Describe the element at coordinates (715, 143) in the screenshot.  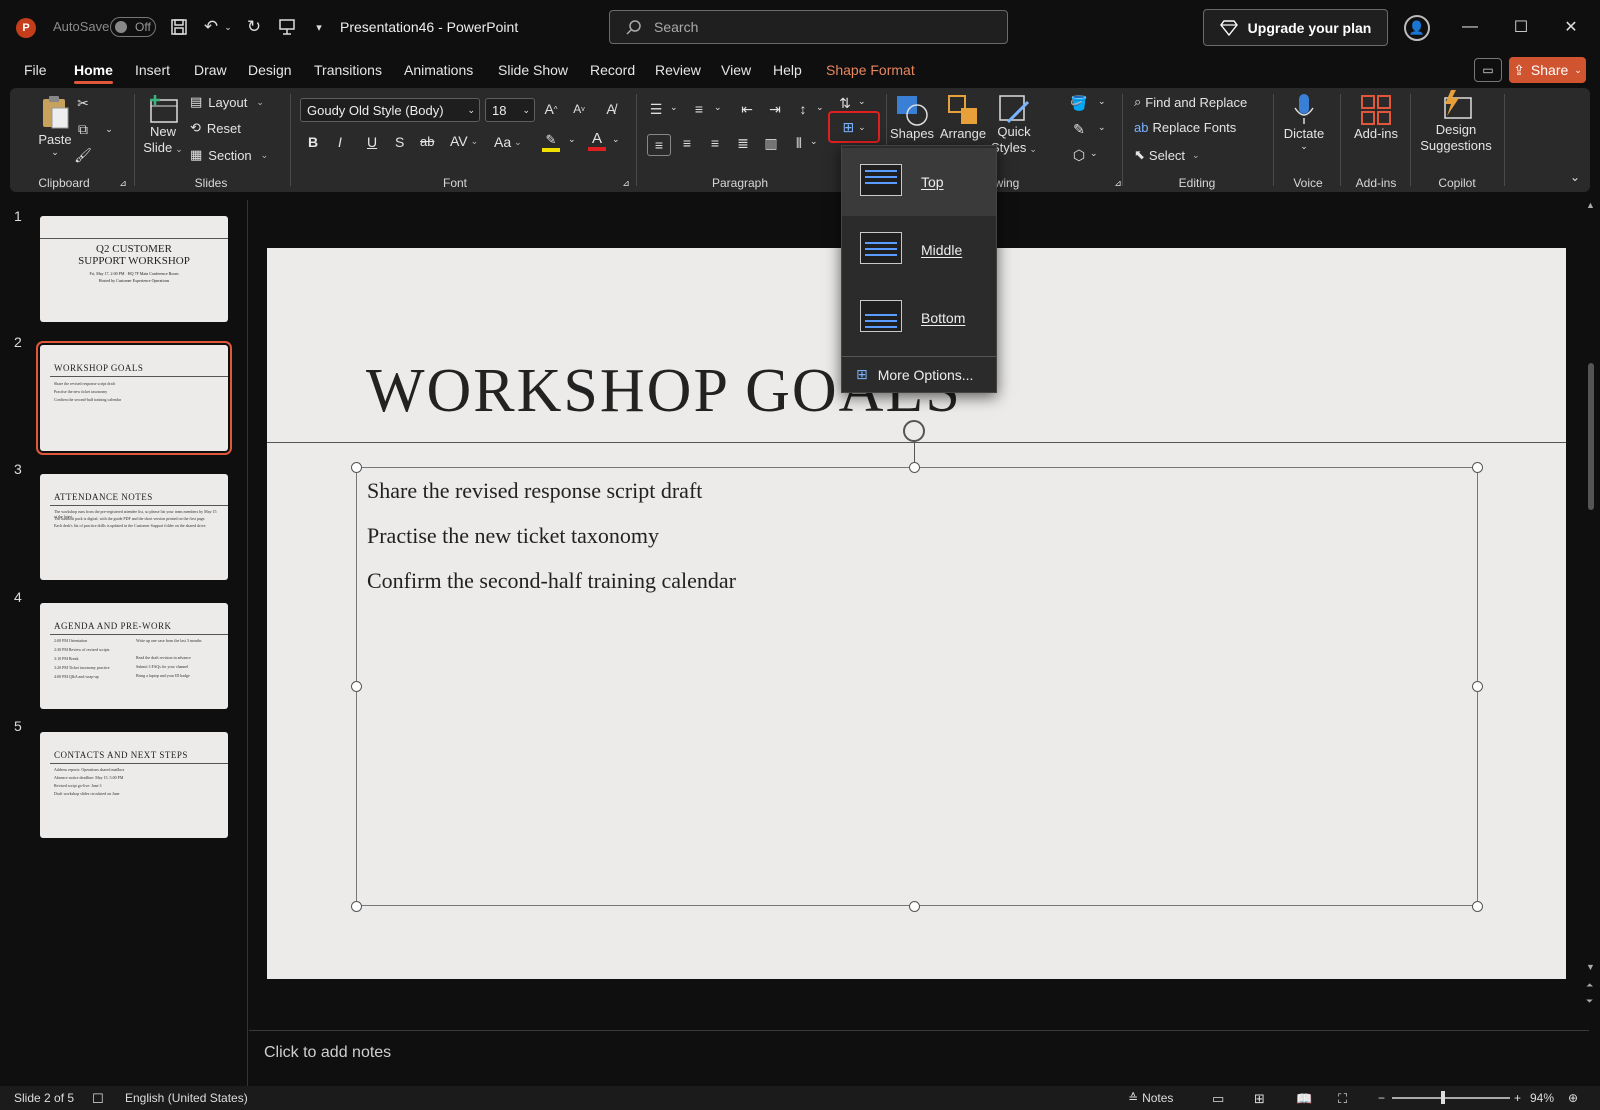
I see `align-right-icon: ≡` at that location.